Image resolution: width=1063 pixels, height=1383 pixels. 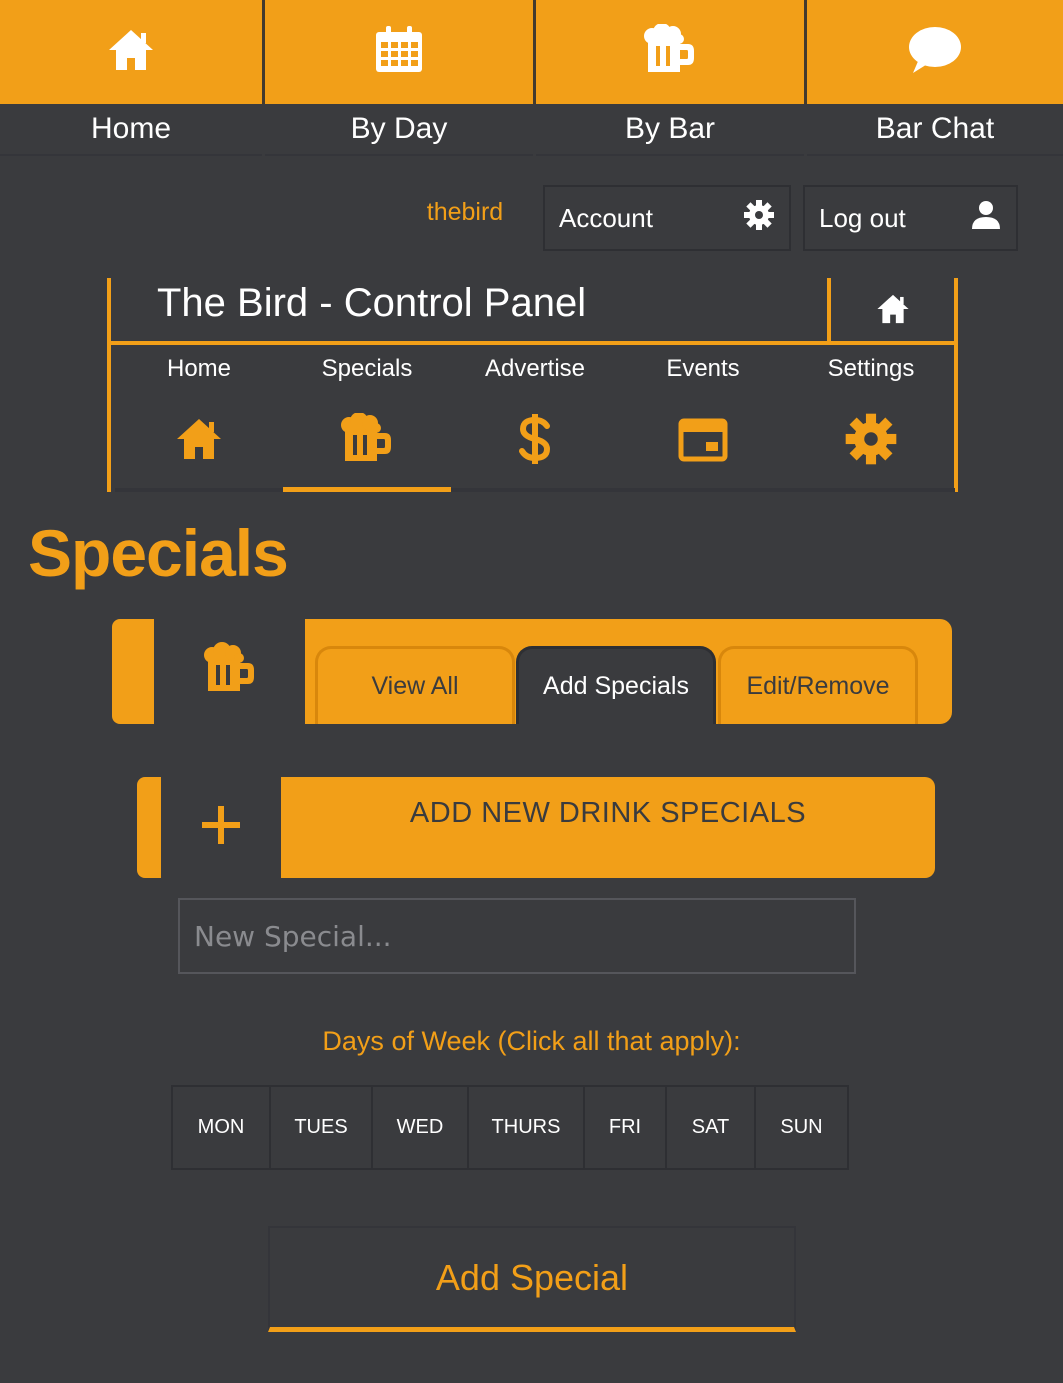 I want to click on day-sat: SAT, so click(x=711, y=1127).